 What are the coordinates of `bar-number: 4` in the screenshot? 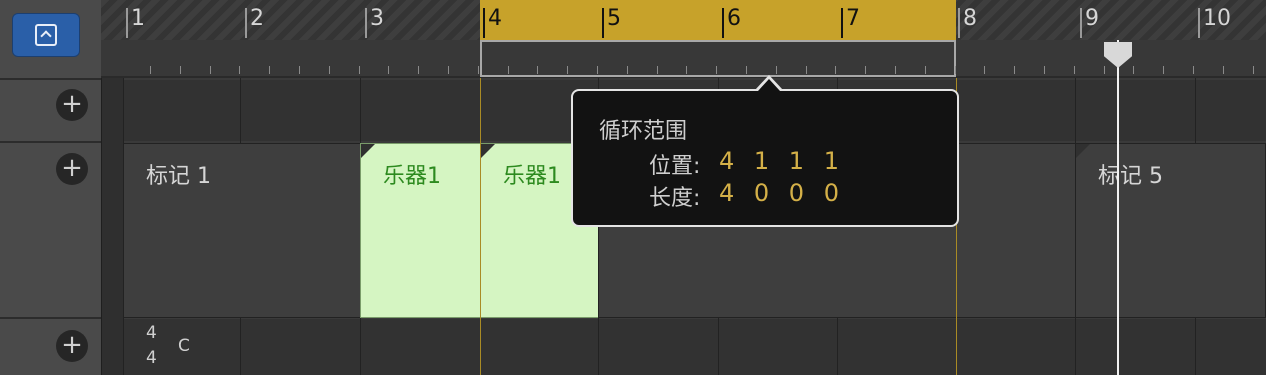 It's located at (495, 18).